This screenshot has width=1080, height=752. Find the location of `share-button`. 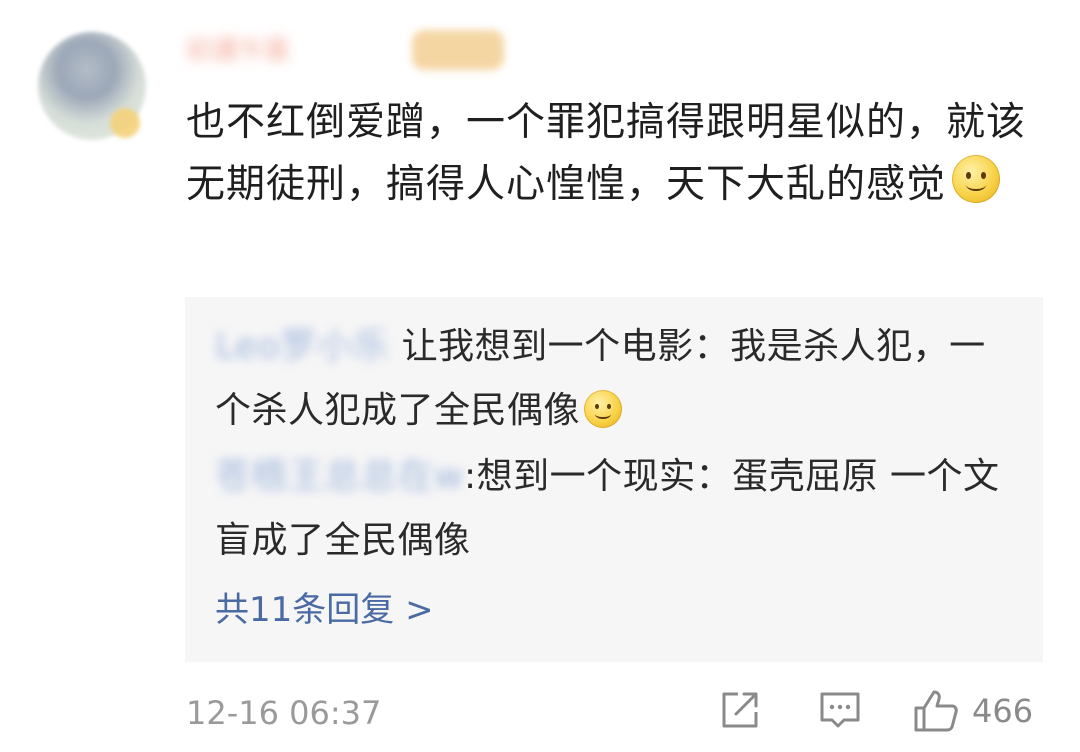

share-button is located at coordinates (740, 710).